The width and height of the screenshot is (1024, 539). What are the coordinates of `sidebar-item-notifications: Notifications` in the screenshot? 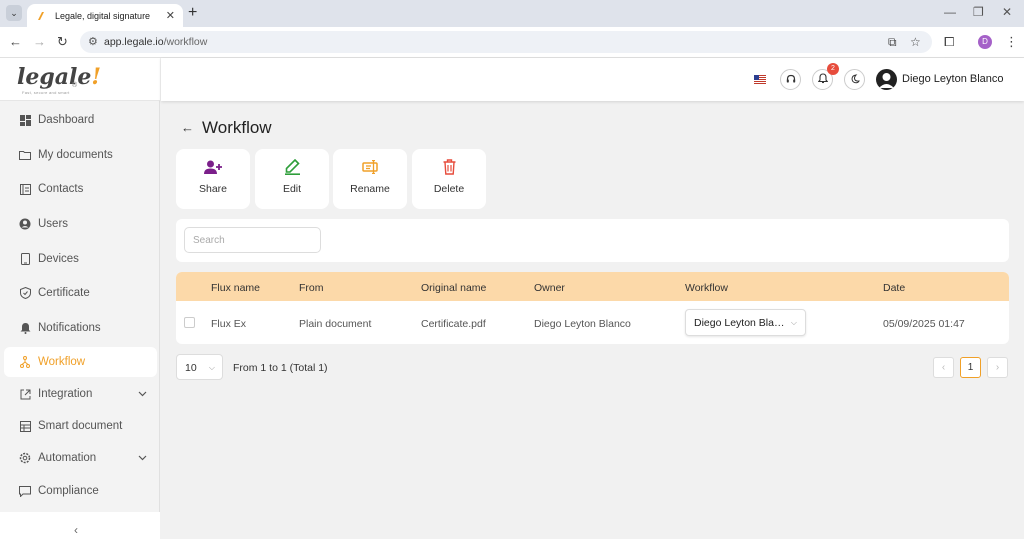 It's located at (80, 328).